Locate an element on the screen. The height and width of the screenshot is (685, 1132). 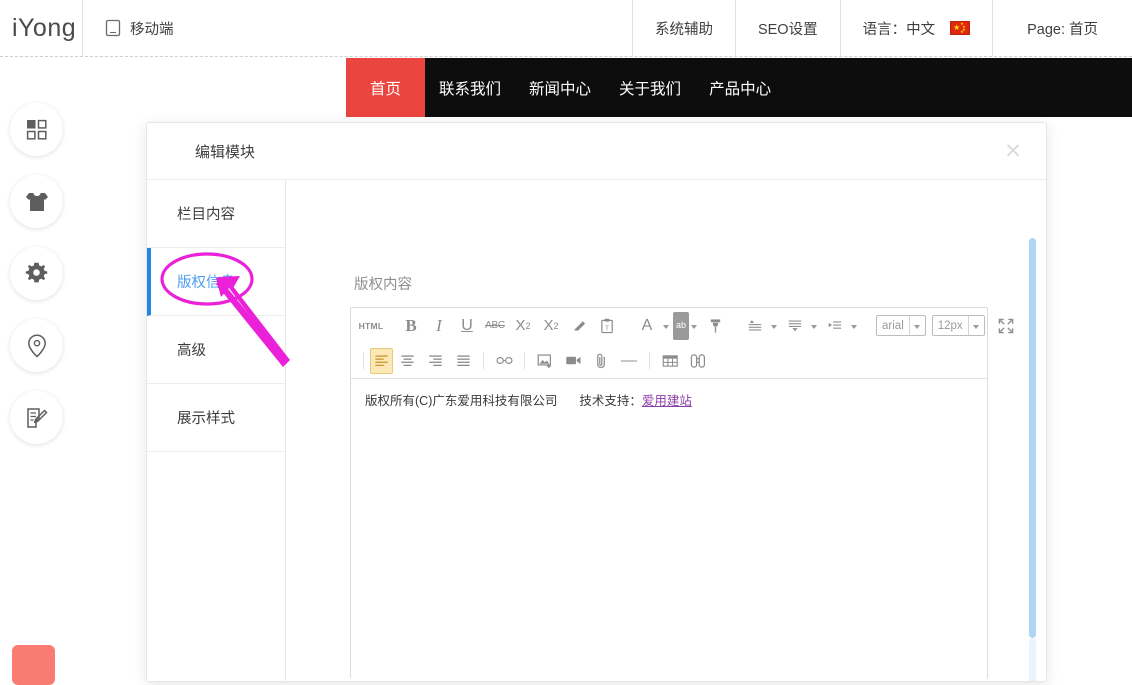
tab-advanced: 高级 is located at coordinates (216, 350).